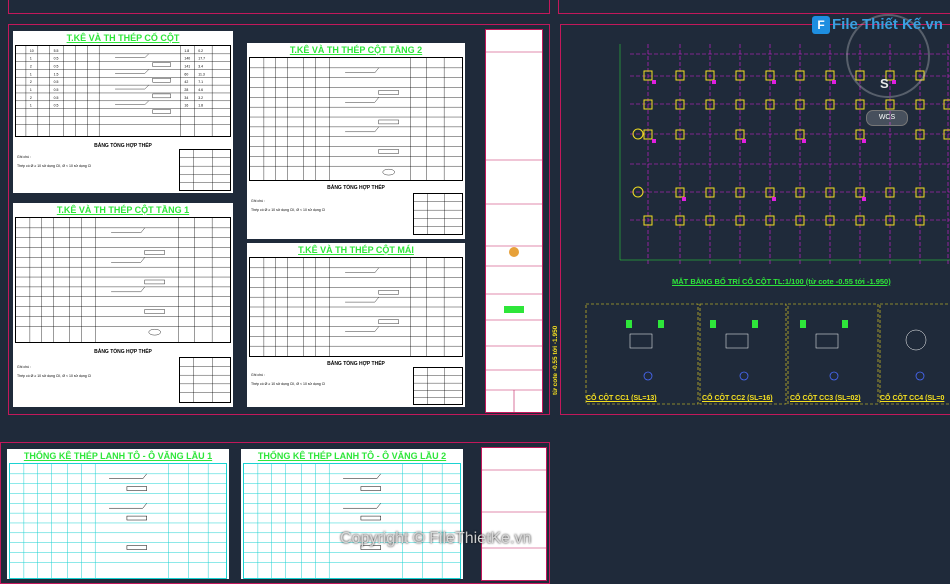 The width and height of the screenshot is (950, 584). I want to click on svg-text: 140, so click(187, 59).